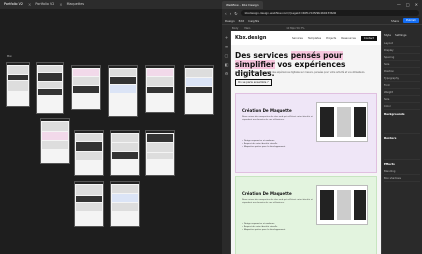  What do you see at coordinates (226, 46) in the screenshot?
I see `layers-icon: ≡` at bounding box center [226, 46].